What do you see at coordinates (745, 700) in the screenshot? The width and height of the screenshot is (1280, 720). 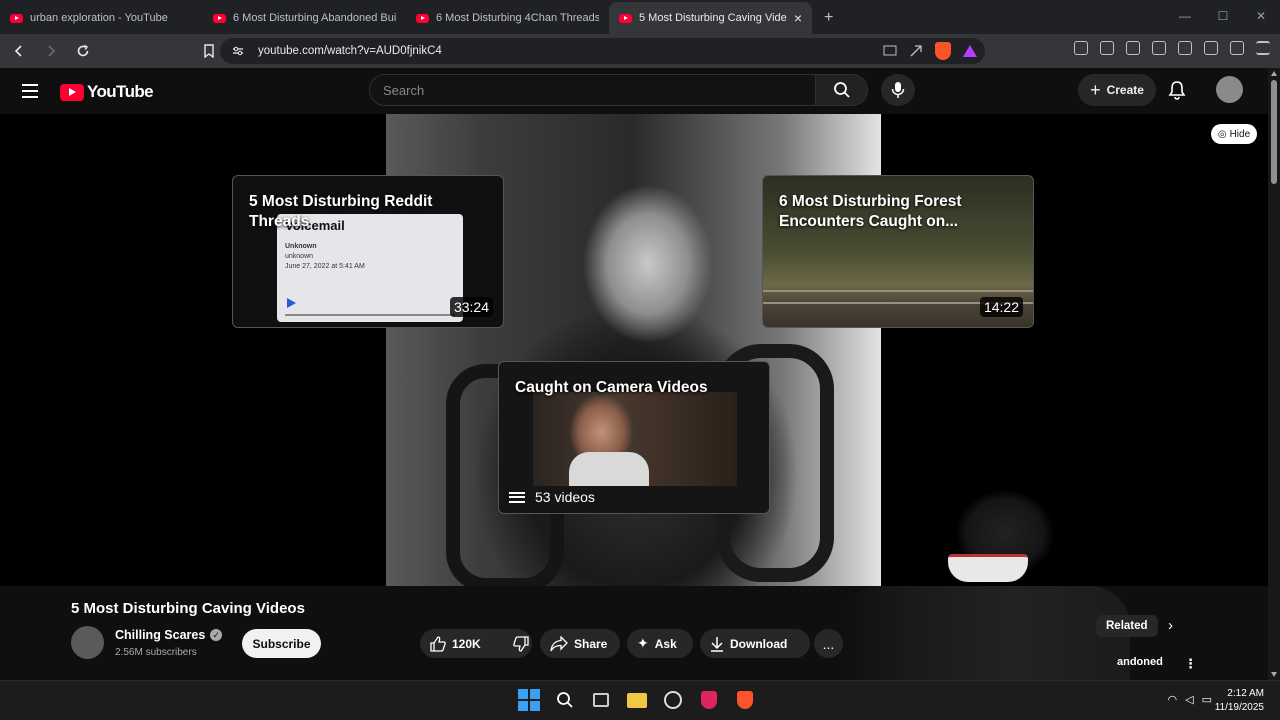 I see `brave-browser-icon` at bounding box center [745, 700].